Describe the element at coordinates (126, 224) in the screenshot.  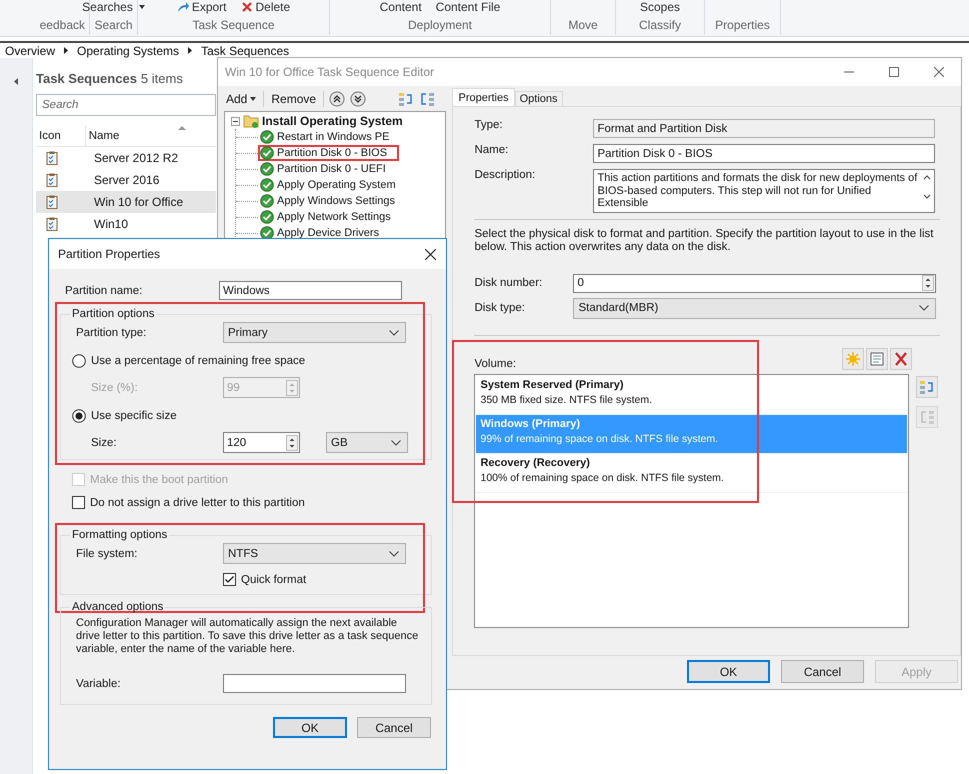
I see `list-row: Win10` at that location.